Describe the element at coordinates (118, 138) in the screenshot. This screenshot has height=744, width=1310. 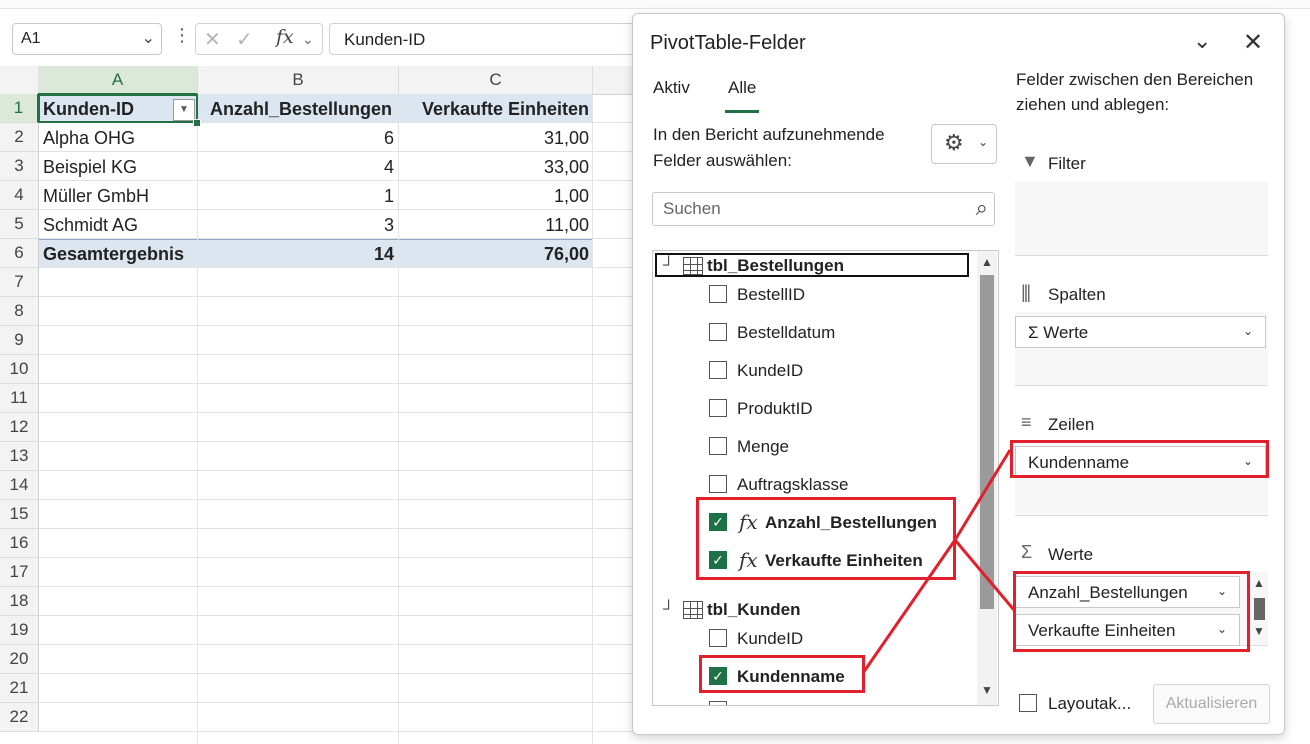
I see `cell-a2: Alpha OHG` at that location.